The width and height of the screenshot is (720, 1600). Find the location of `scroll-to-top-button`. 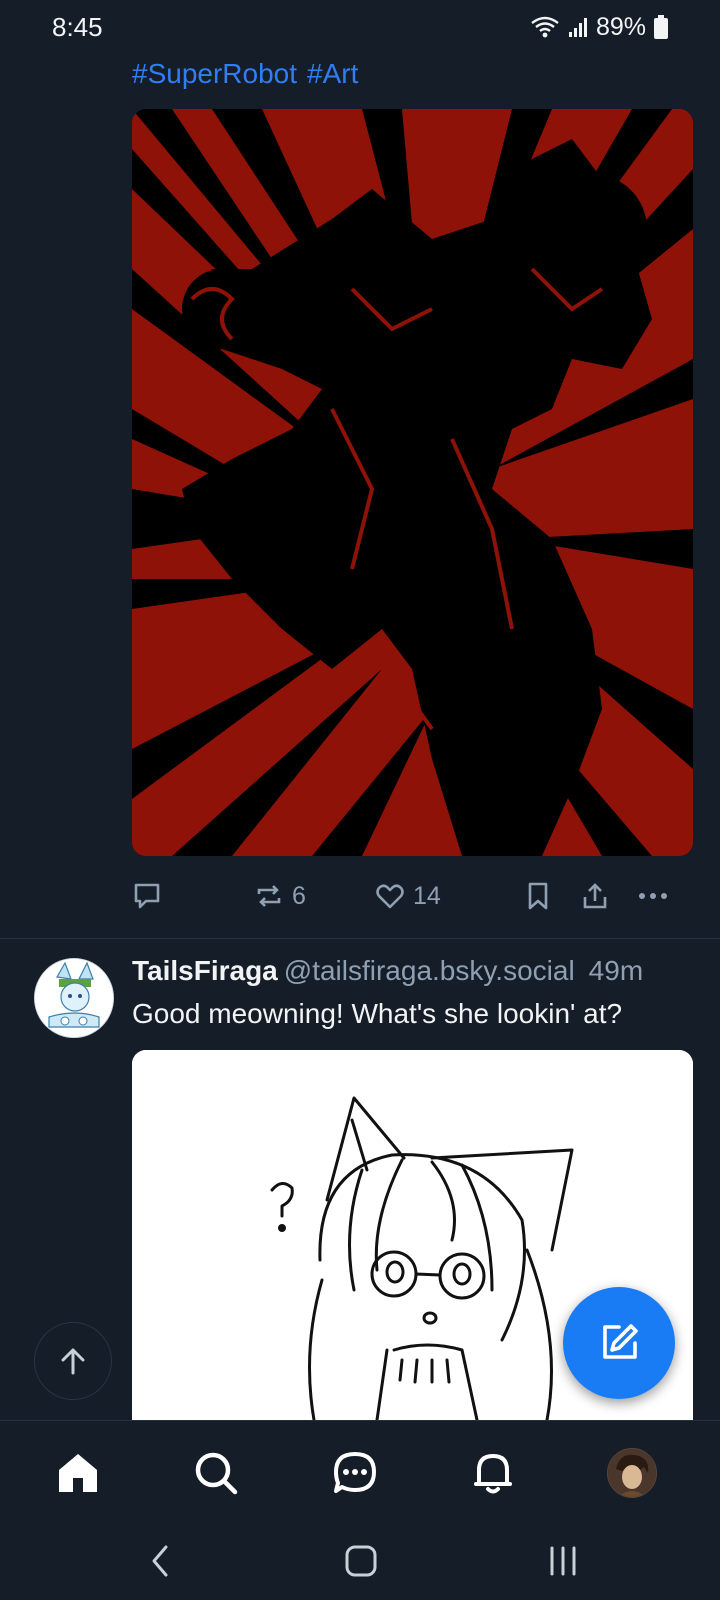

scroll-to-top-button is located at coordinates (73, 1361).